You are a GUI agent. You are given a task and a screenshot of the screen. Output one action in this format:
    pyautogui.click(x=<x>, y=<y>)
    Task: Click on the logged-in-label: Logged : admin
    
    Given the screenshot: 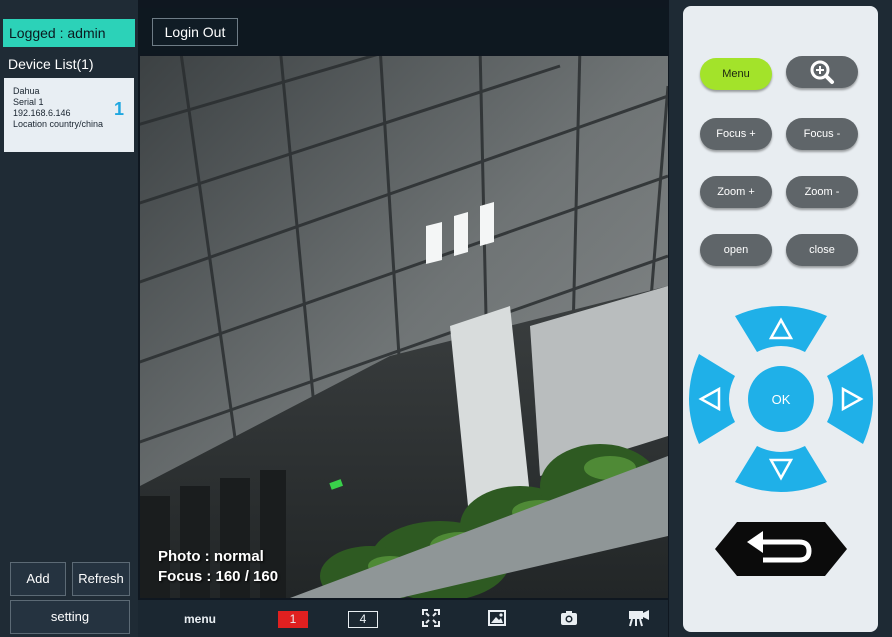 What is the action you would take?
    pyautogui.click(x=69, y=33)
    